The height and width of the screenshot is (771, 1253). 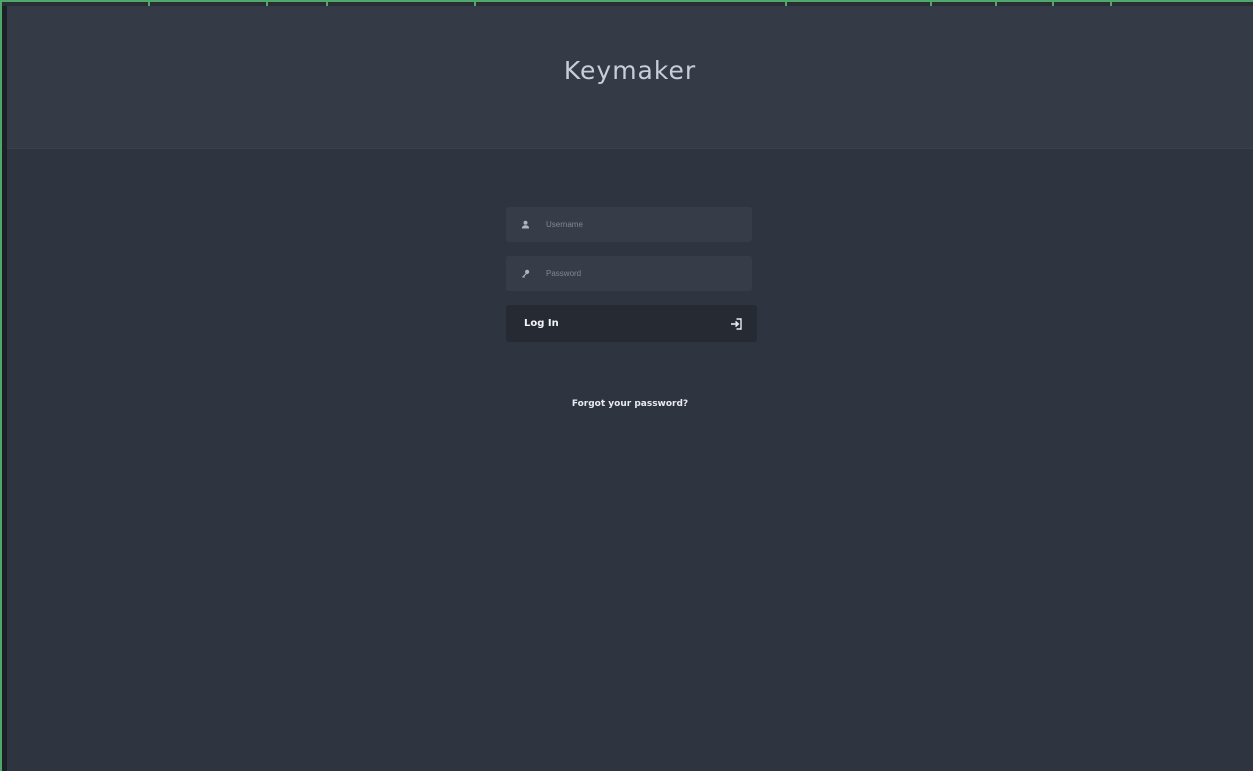 I want to click on login-button: Log In, so click(x=631, y=323).